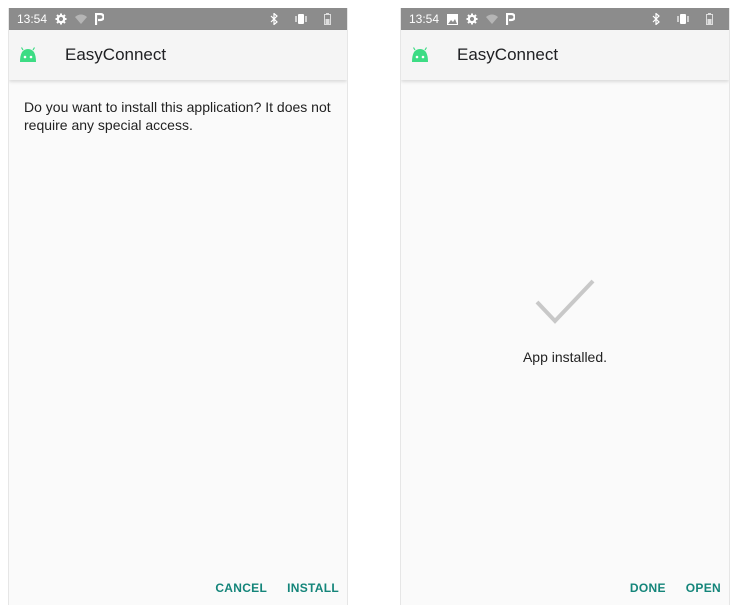 The image size is (730, 605). Describe the element at coordinates (648, 588) in the screenshot. I see `done-button: DONE` at that location.